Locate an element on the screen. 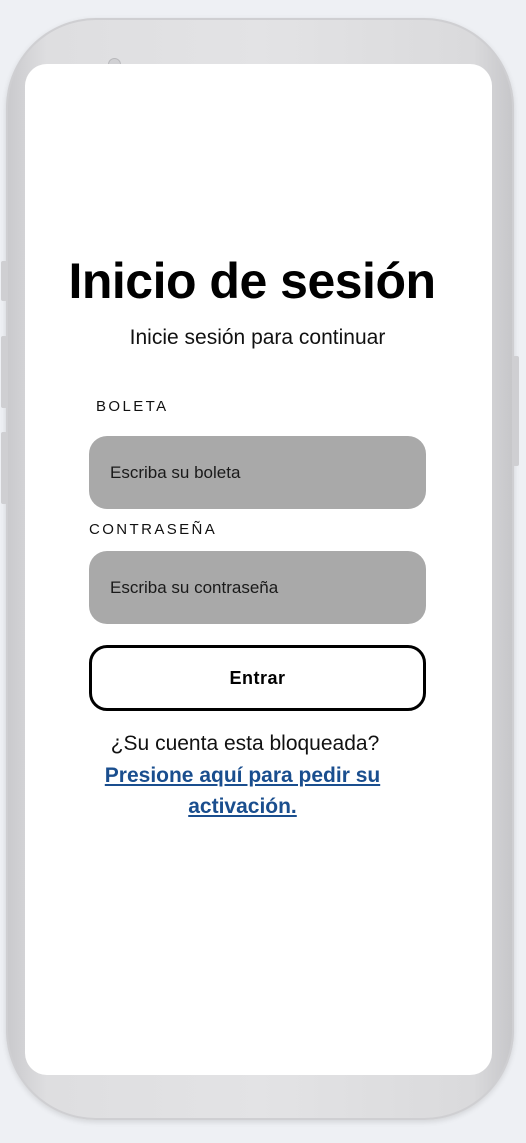  boleta-label: BOLETA is located at coordinates (132, 406).